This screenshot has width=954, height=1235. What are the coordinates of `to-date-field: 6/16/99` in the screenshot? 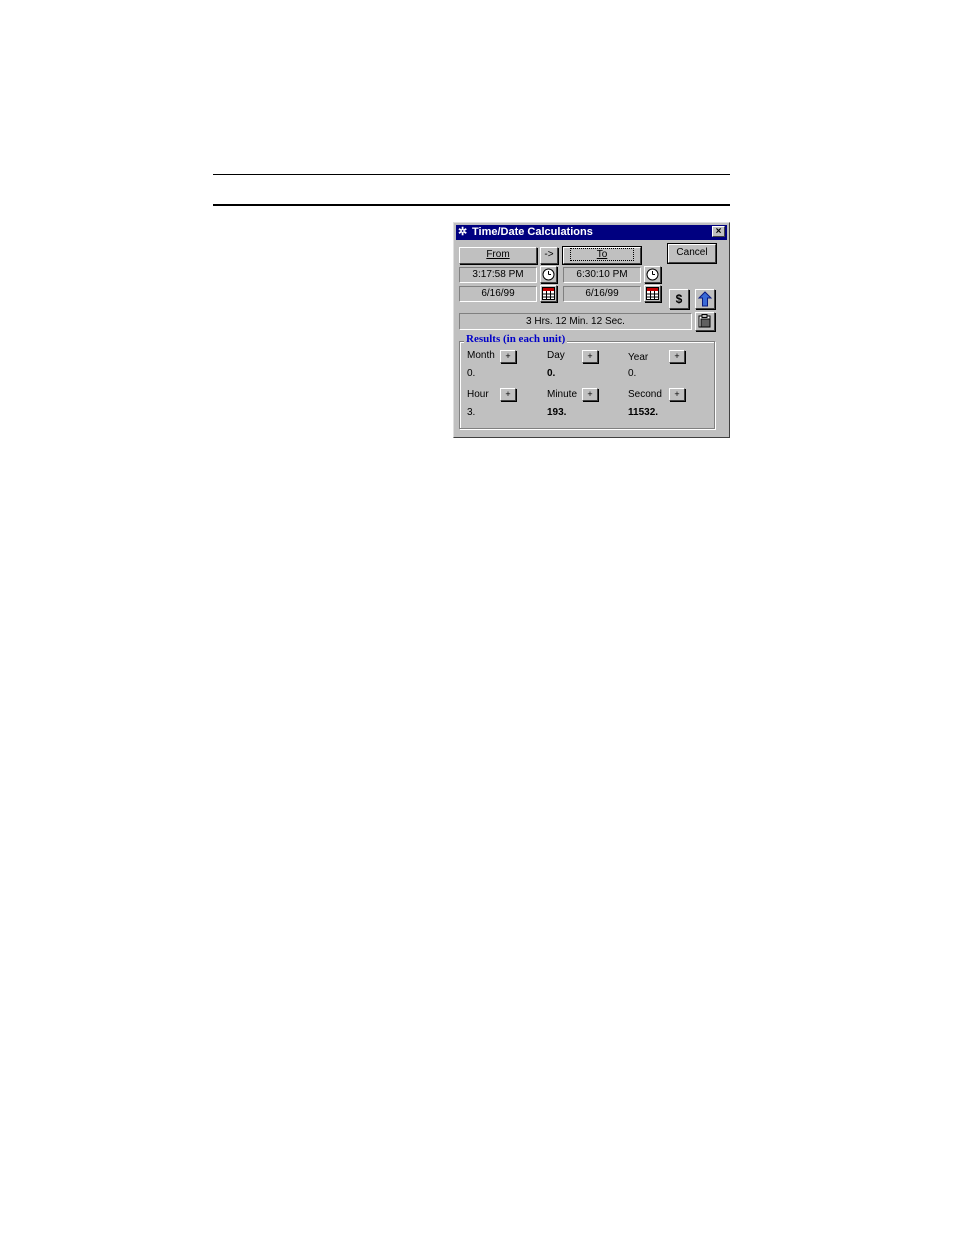 It's located at (602, 294).